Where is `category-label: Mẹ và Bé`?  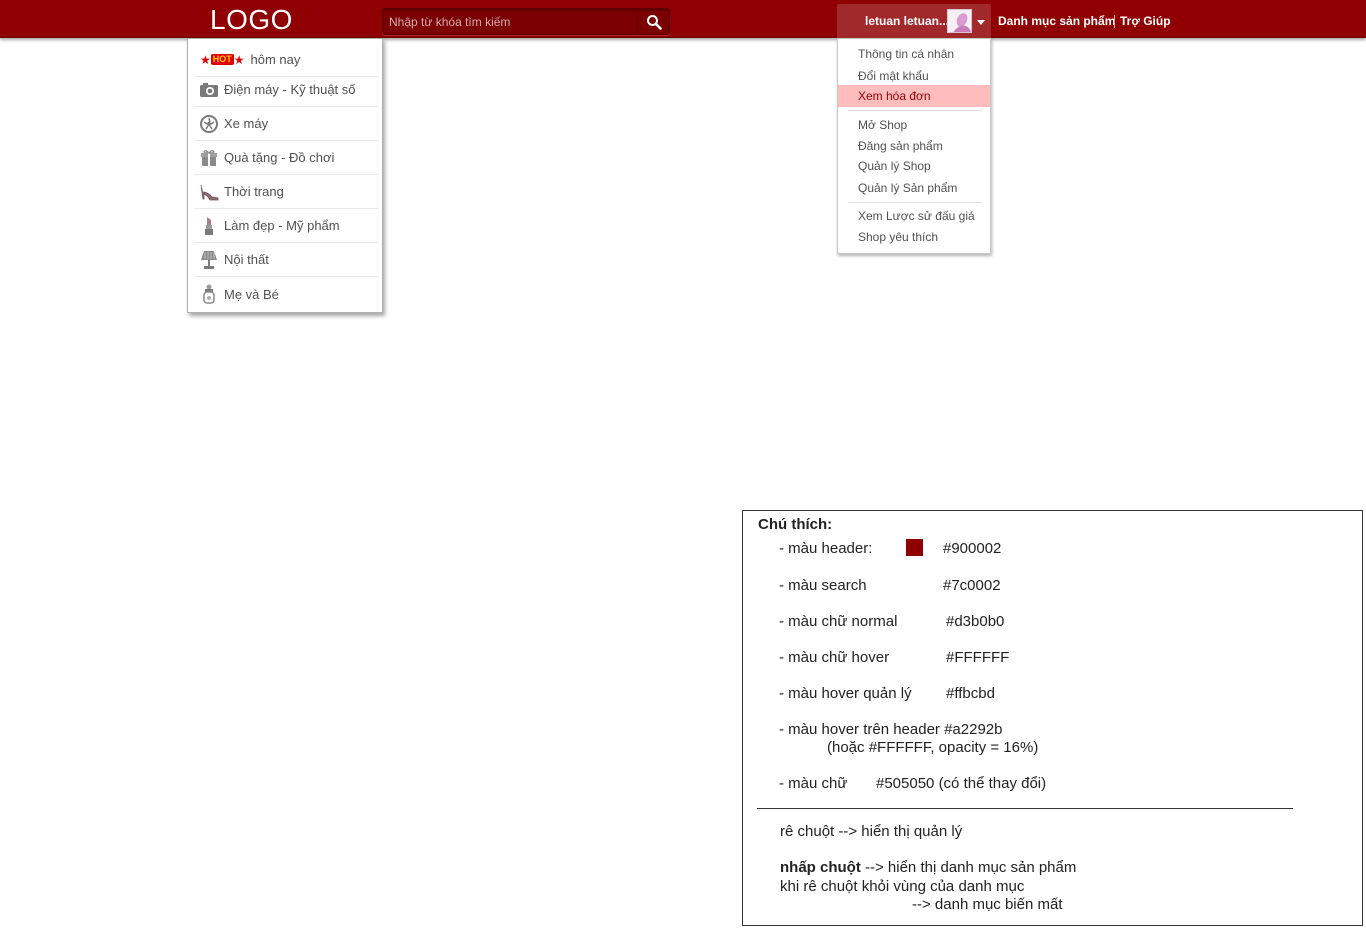
category-label: Mẹ và Bé is located at coordinates (251, 294).